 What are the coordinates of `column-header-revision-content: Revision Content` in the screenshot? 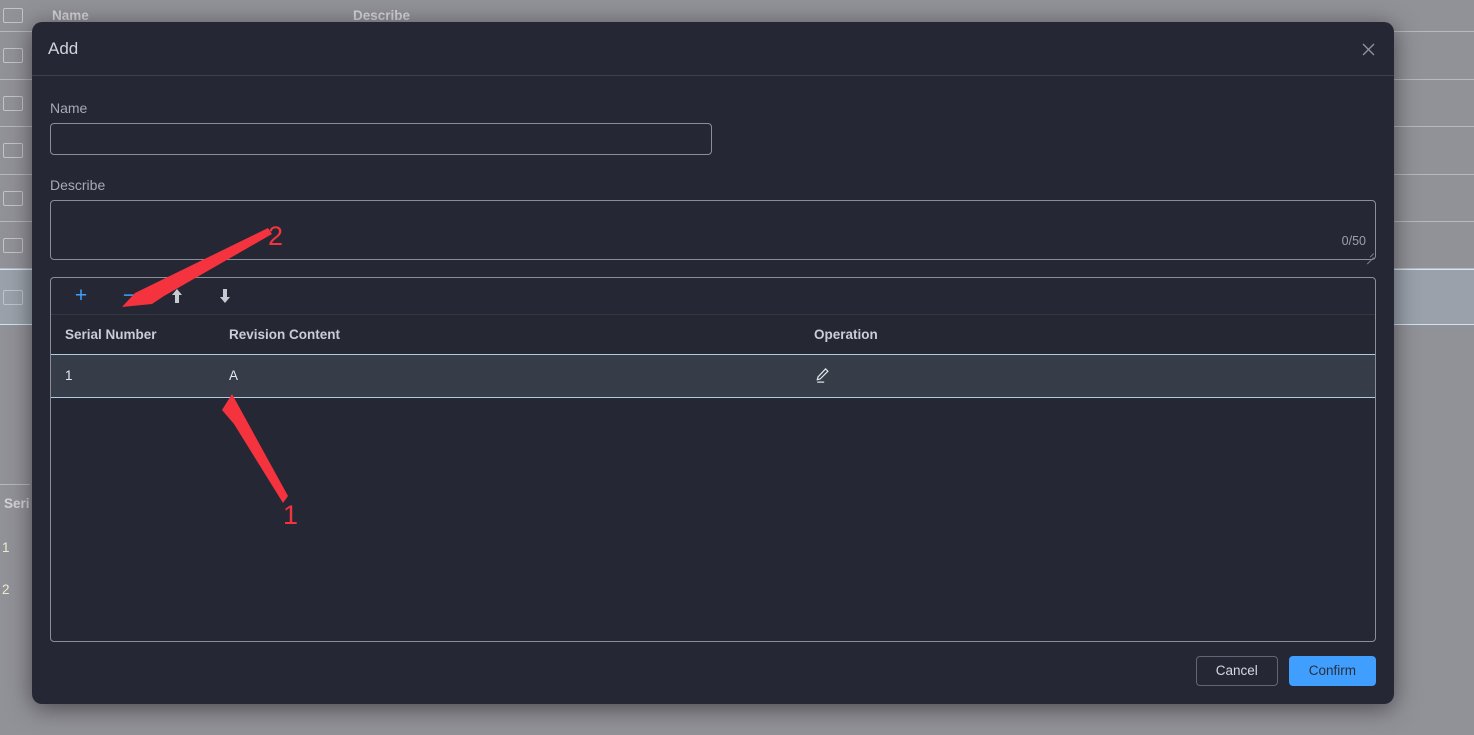 It's located at (507, 335).